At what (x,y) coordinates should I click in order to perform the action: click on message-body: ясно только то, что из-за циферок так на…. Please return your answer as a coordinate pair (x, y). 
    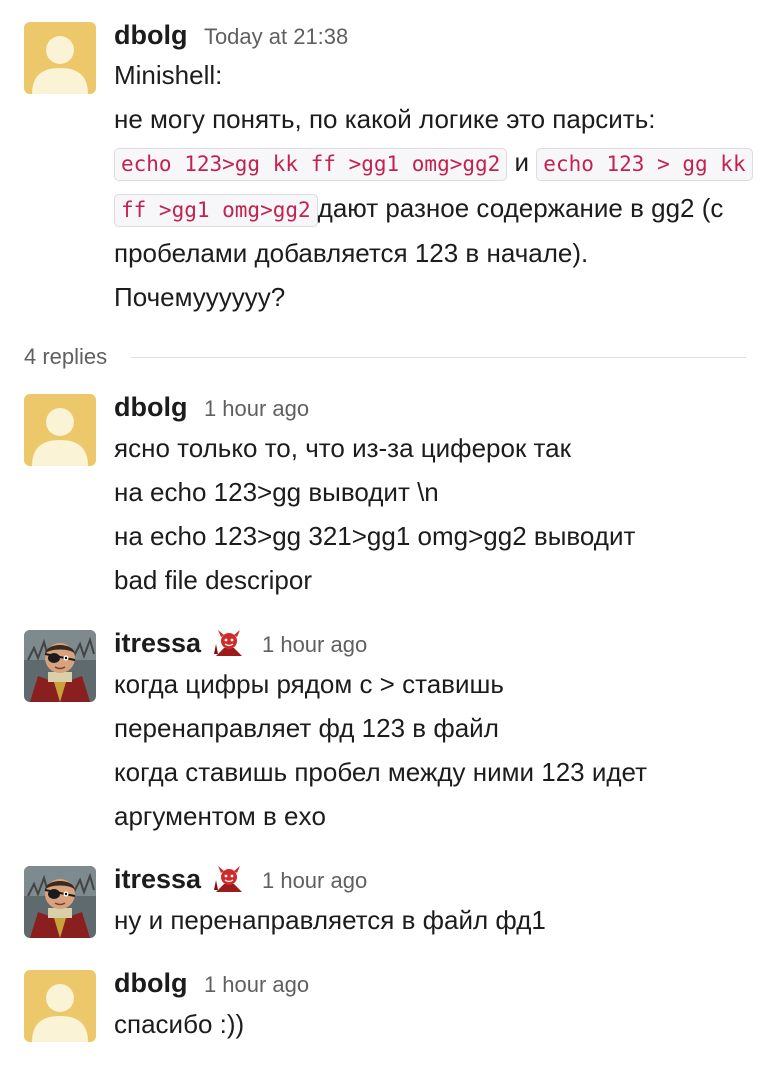
    Looking at the image, I should click on (440, 514).